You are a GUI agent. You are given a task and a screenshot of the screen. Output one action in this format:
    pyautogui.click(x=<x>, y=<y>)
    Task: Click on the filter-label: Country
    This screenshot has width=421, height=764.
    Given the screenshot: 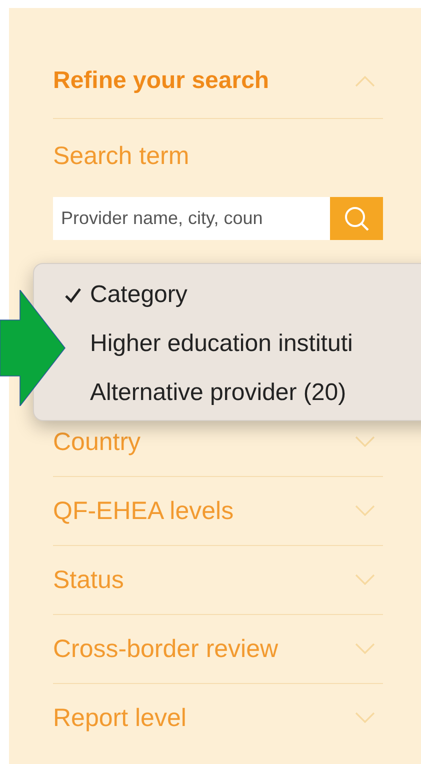 What is the action you would take?
    pyautogui.click(x=97, y=442)
    